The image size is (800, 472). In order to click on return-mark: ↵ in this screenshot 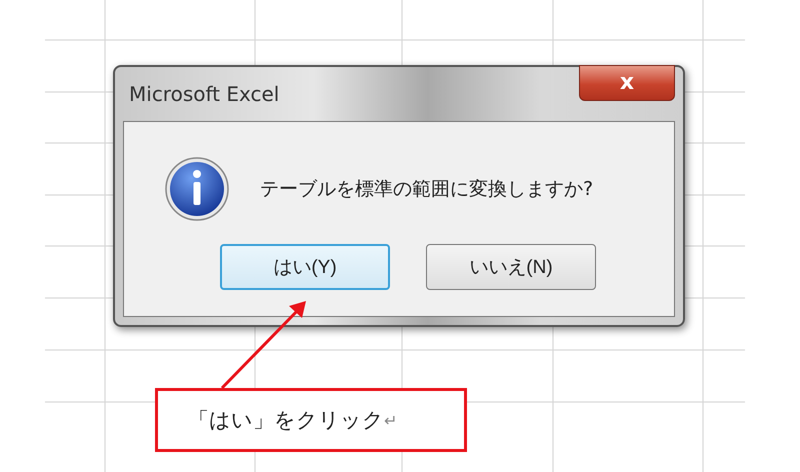, I will do `click(391, 420)`.